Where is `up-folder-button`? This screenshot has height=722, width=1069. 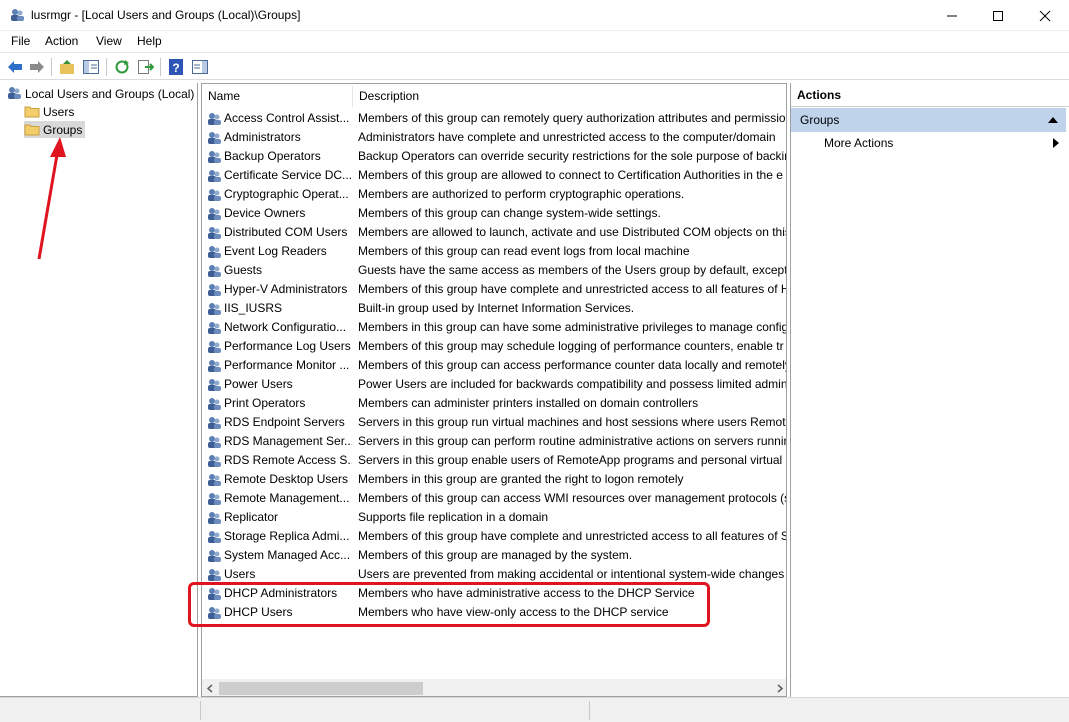 up-folder-button is located at coordinates (67, 67).